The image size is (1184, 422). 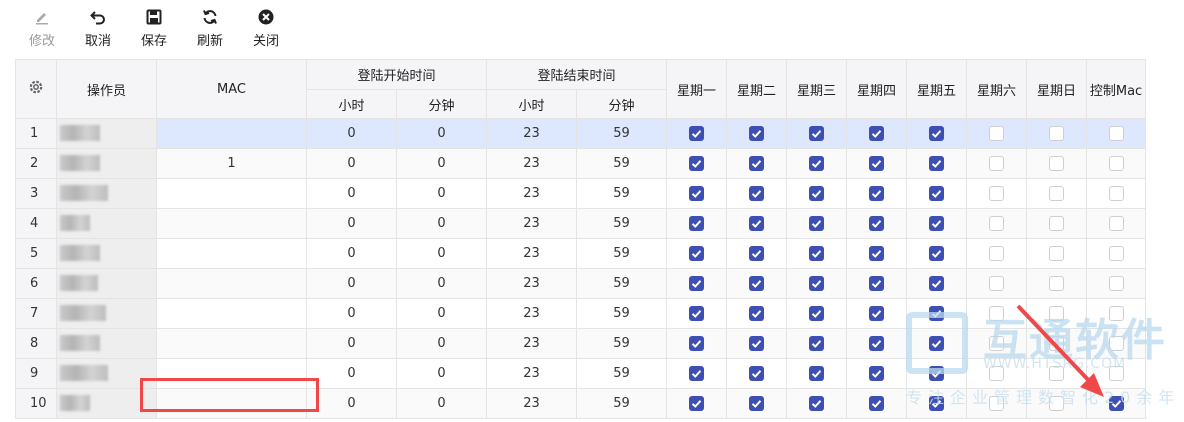 What do you see at coordinates (757, 89) in the screenshot?
I see `header-tuesday: 星期二` at bounding box center [757, 89].